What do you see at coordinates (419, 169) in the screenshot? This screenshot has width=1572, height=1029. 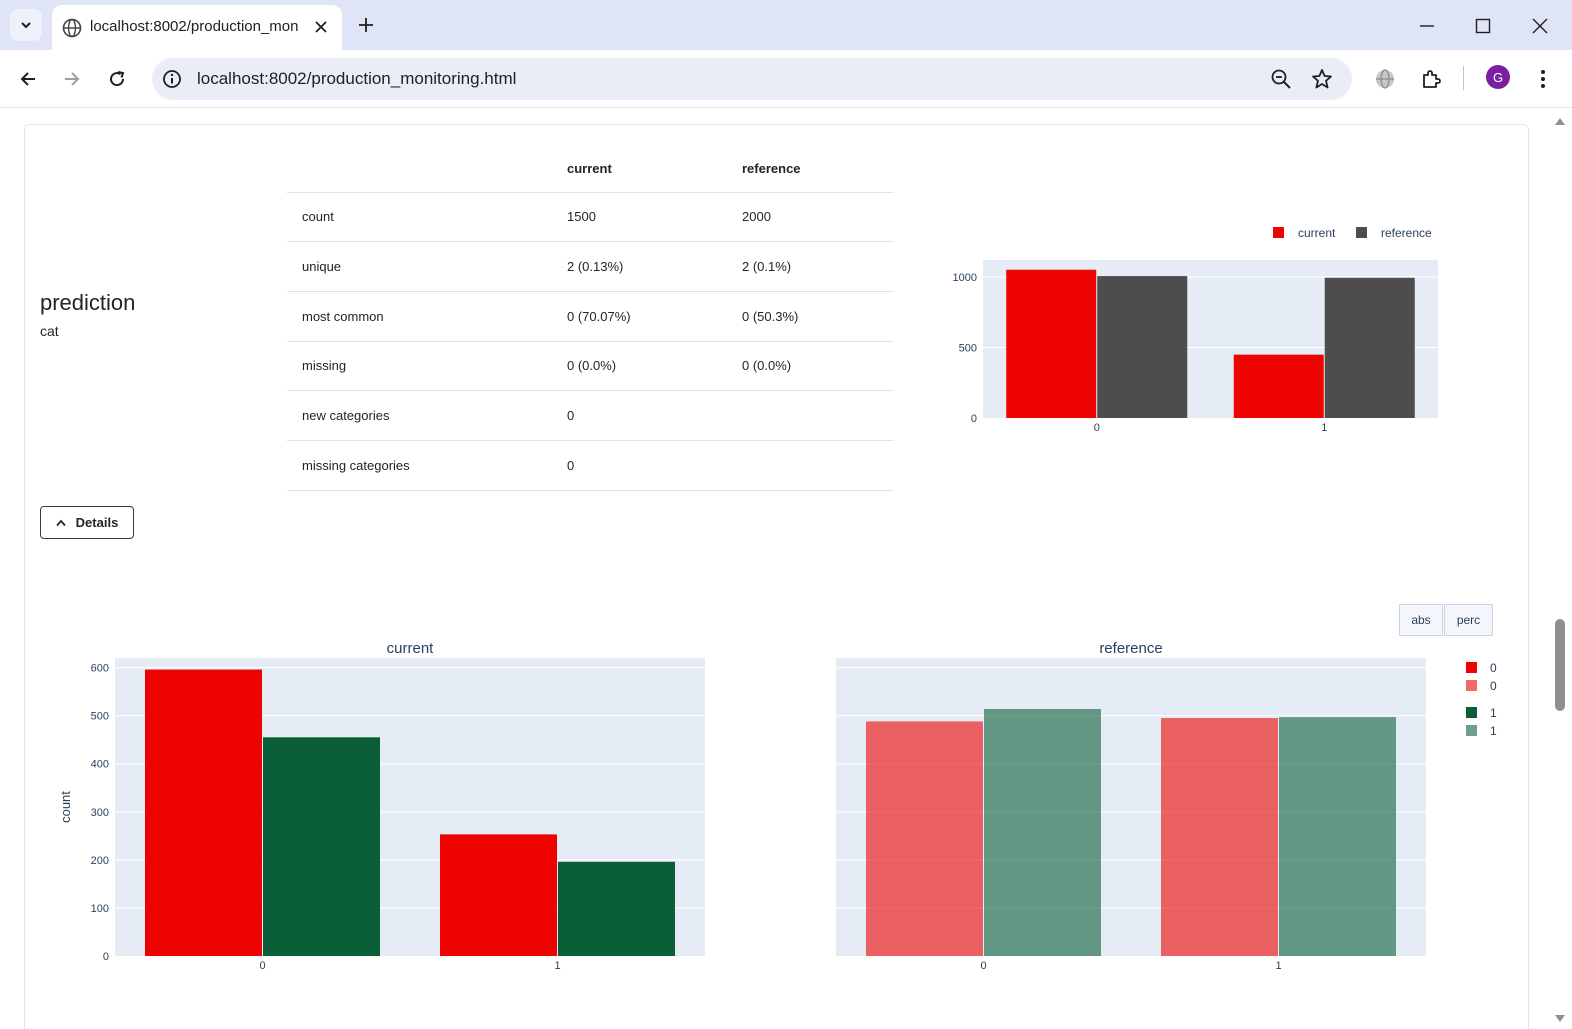 I see `column-header` at bounding box center [419, 169].